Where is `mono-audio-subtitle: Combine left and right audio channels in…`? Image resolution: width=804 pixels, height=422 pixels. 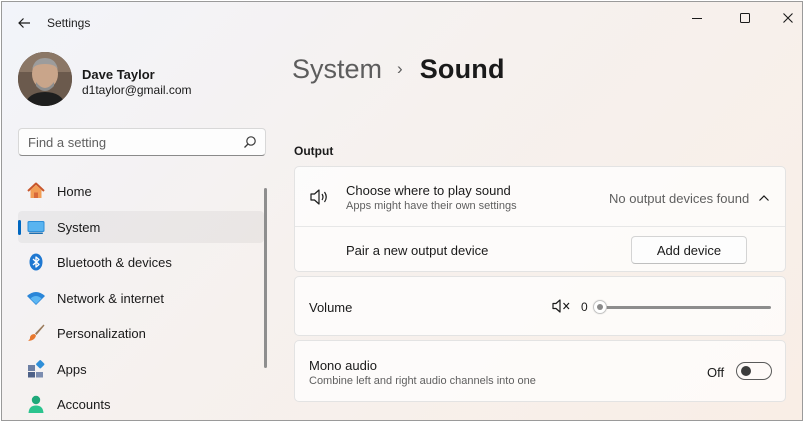
mono-audio-subtitle: Combine left and right audio channels in… is located at coordinates (422, 381).